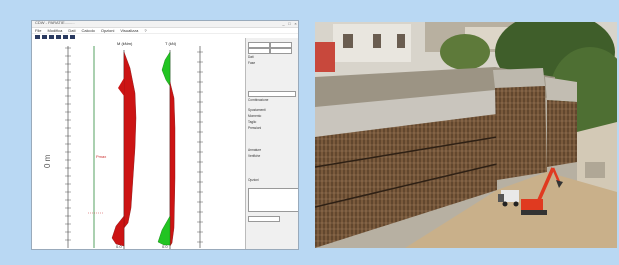  I want to click on close-button: ×, so click(295, 24).